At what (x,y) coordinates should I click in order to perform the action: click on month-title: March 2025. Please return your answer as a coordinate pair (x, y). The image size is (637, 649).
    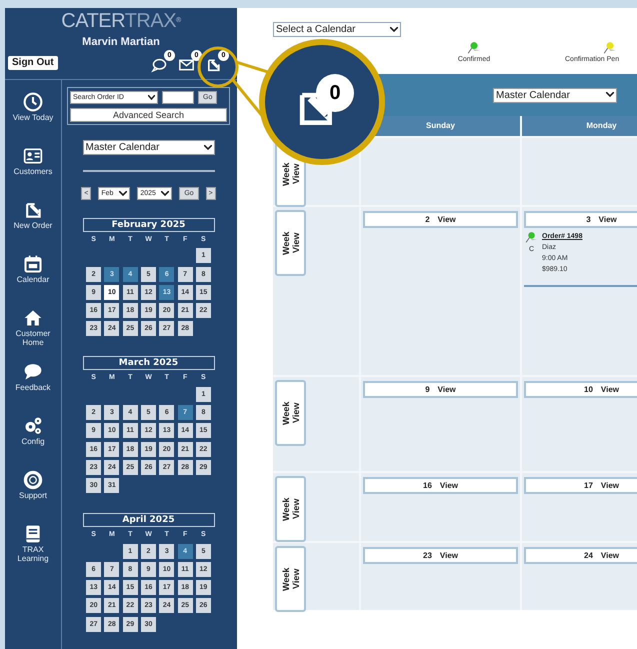
    Looking at the image, I should click on (148, 363).